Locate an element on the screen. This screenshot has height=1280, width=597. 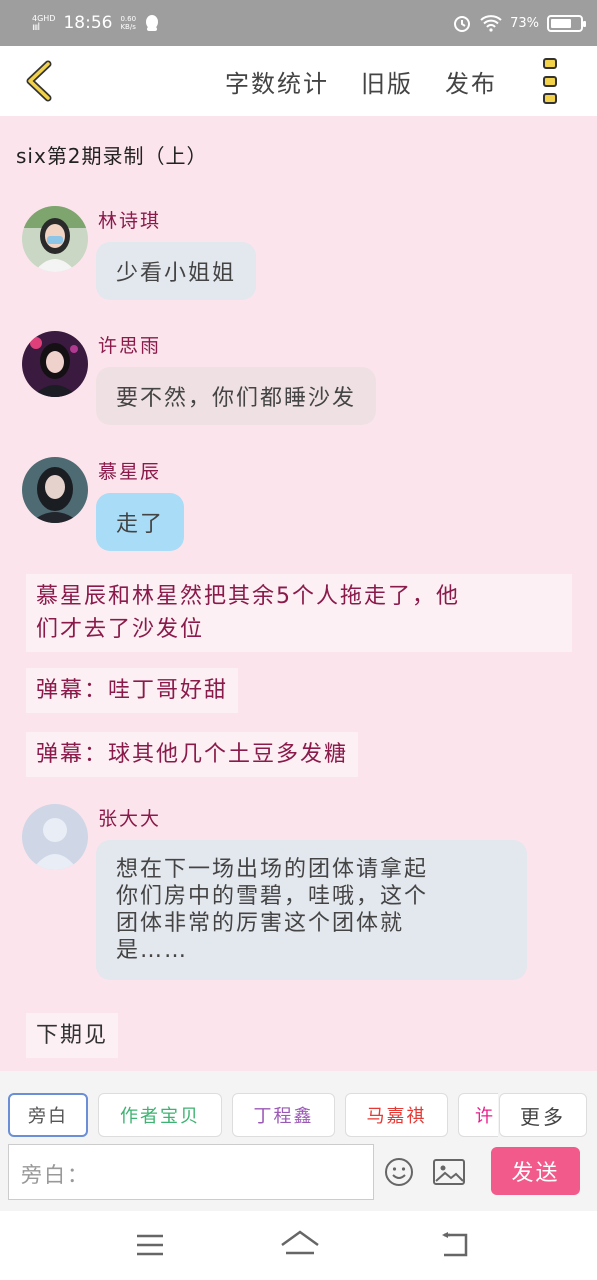
message-bubble: 要不然，你们都睡沙发 is located at coordinates (236, 396).